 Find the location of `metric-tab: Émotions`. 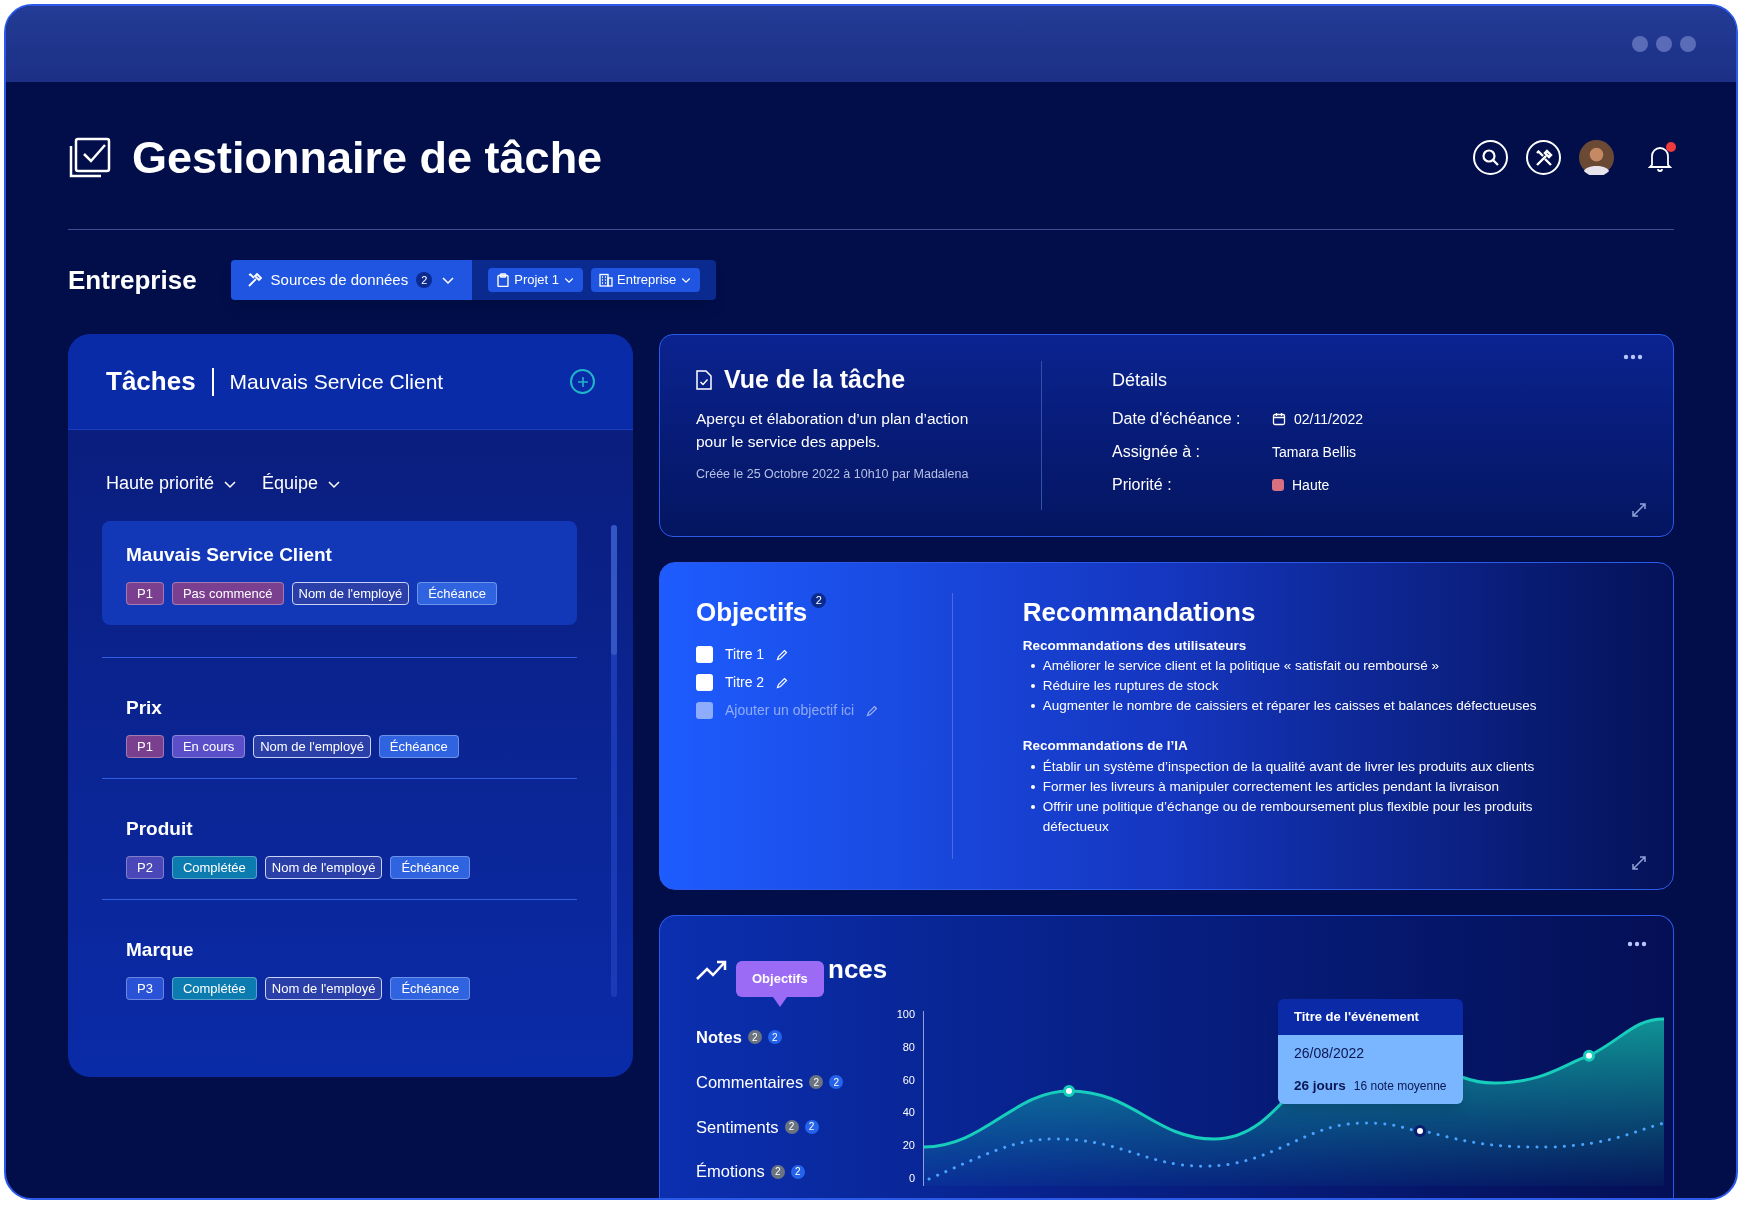

metric-tab: Émotions is located at coordinates (730, 1171).